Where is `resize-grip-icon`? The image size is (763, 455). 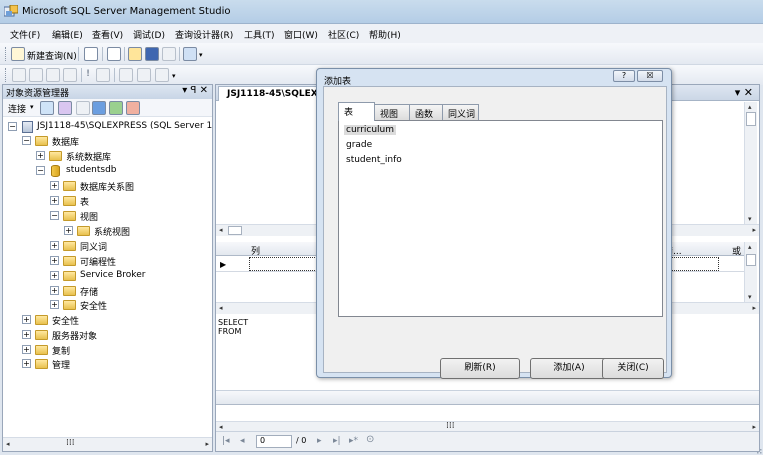 resize-grip-icon is located at coordinates (758, 450).